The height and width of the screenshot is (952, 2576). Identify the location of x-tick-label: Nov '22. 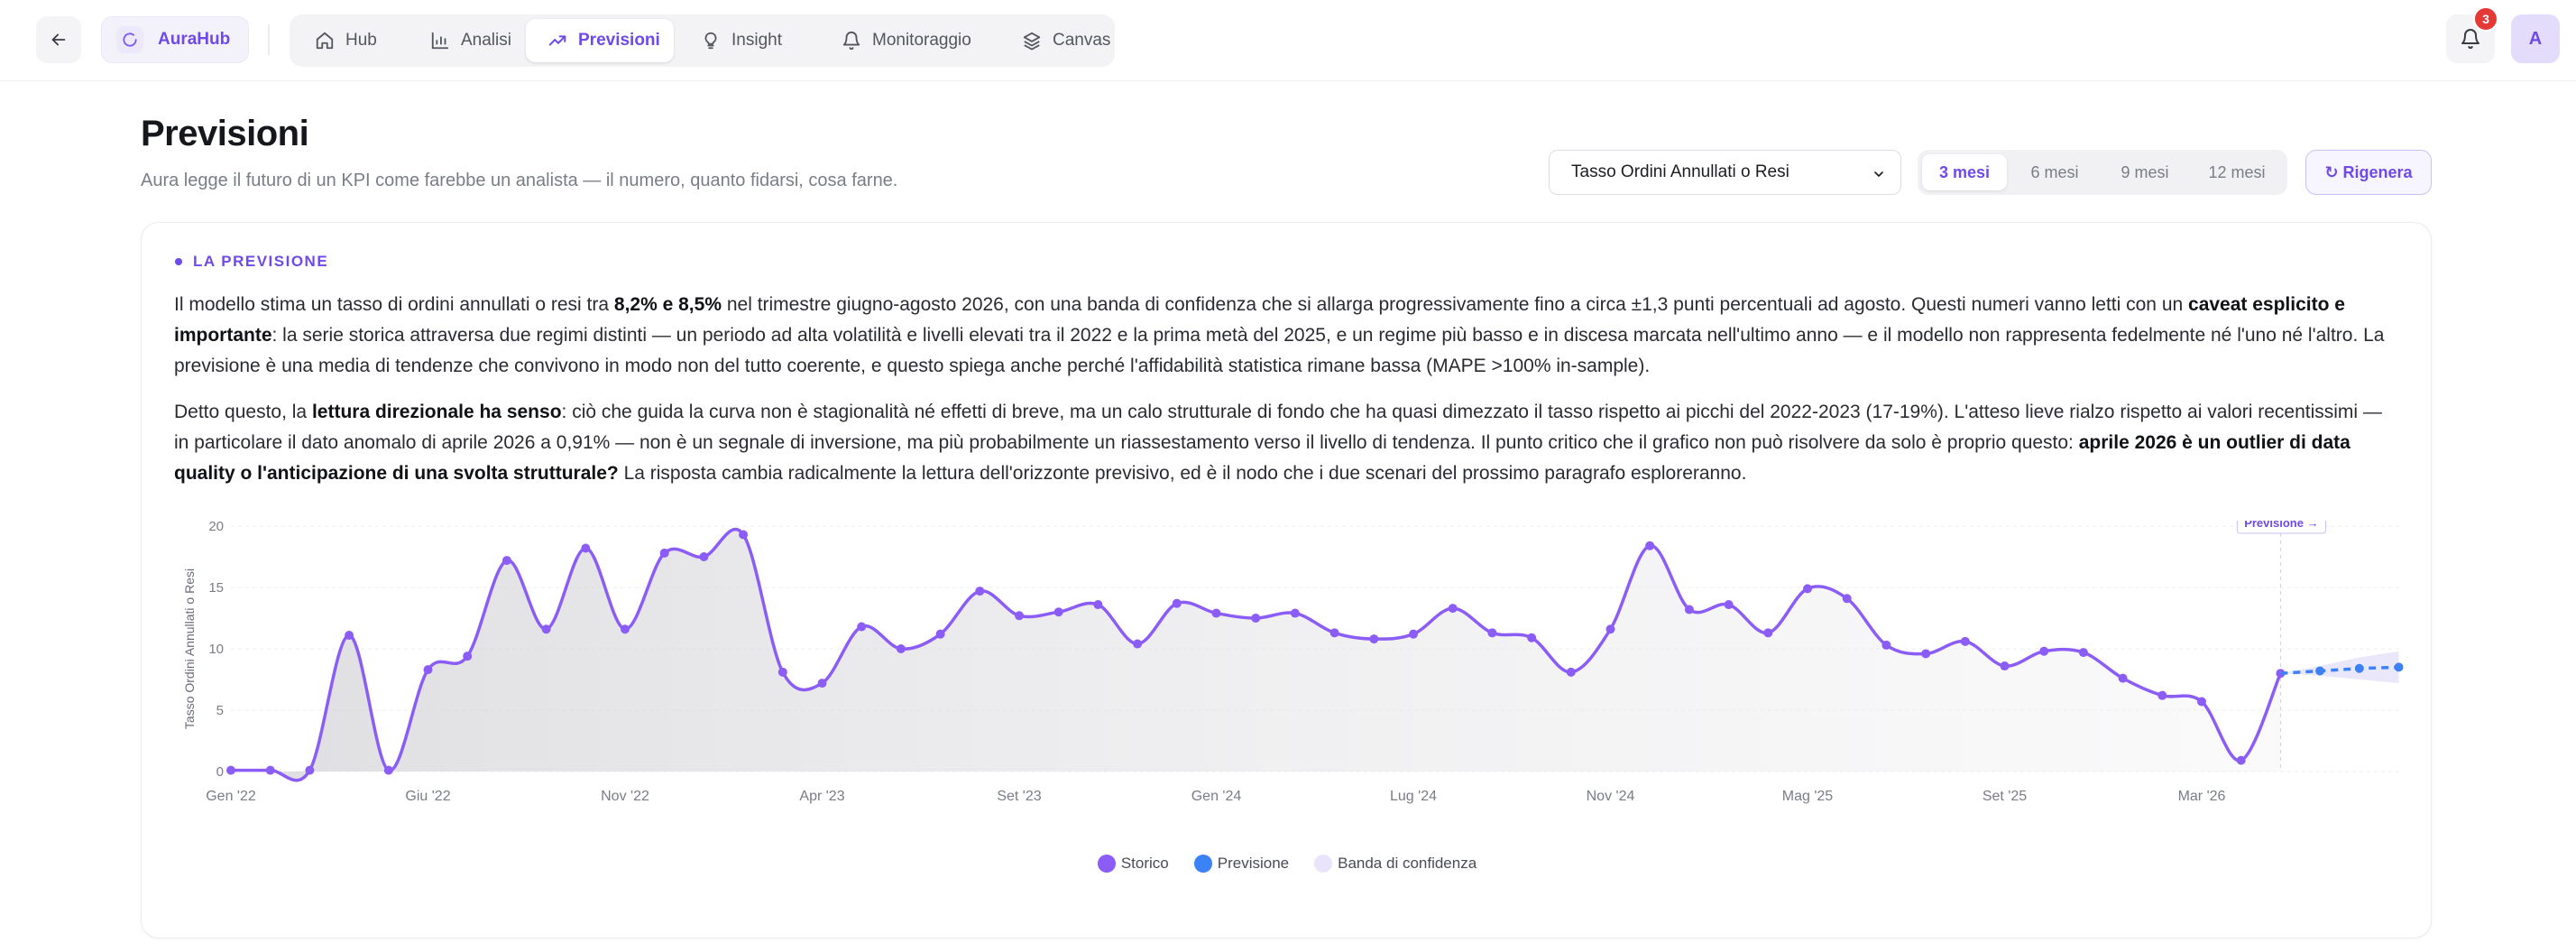
(625, 796).